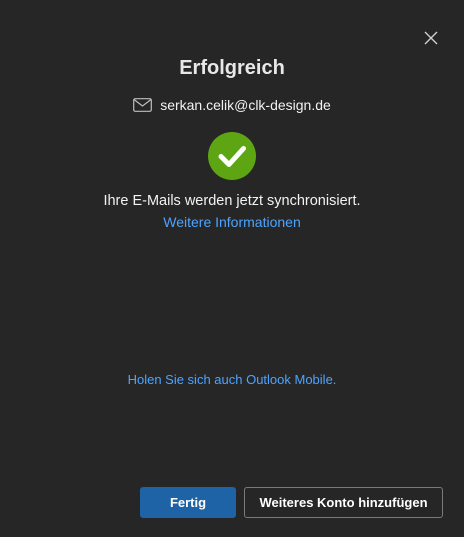 Image resolution: width=464 pixels, height=537 pixels. I want to click on account-email: serkan.celik@clk-design.de, so click(245, 105).